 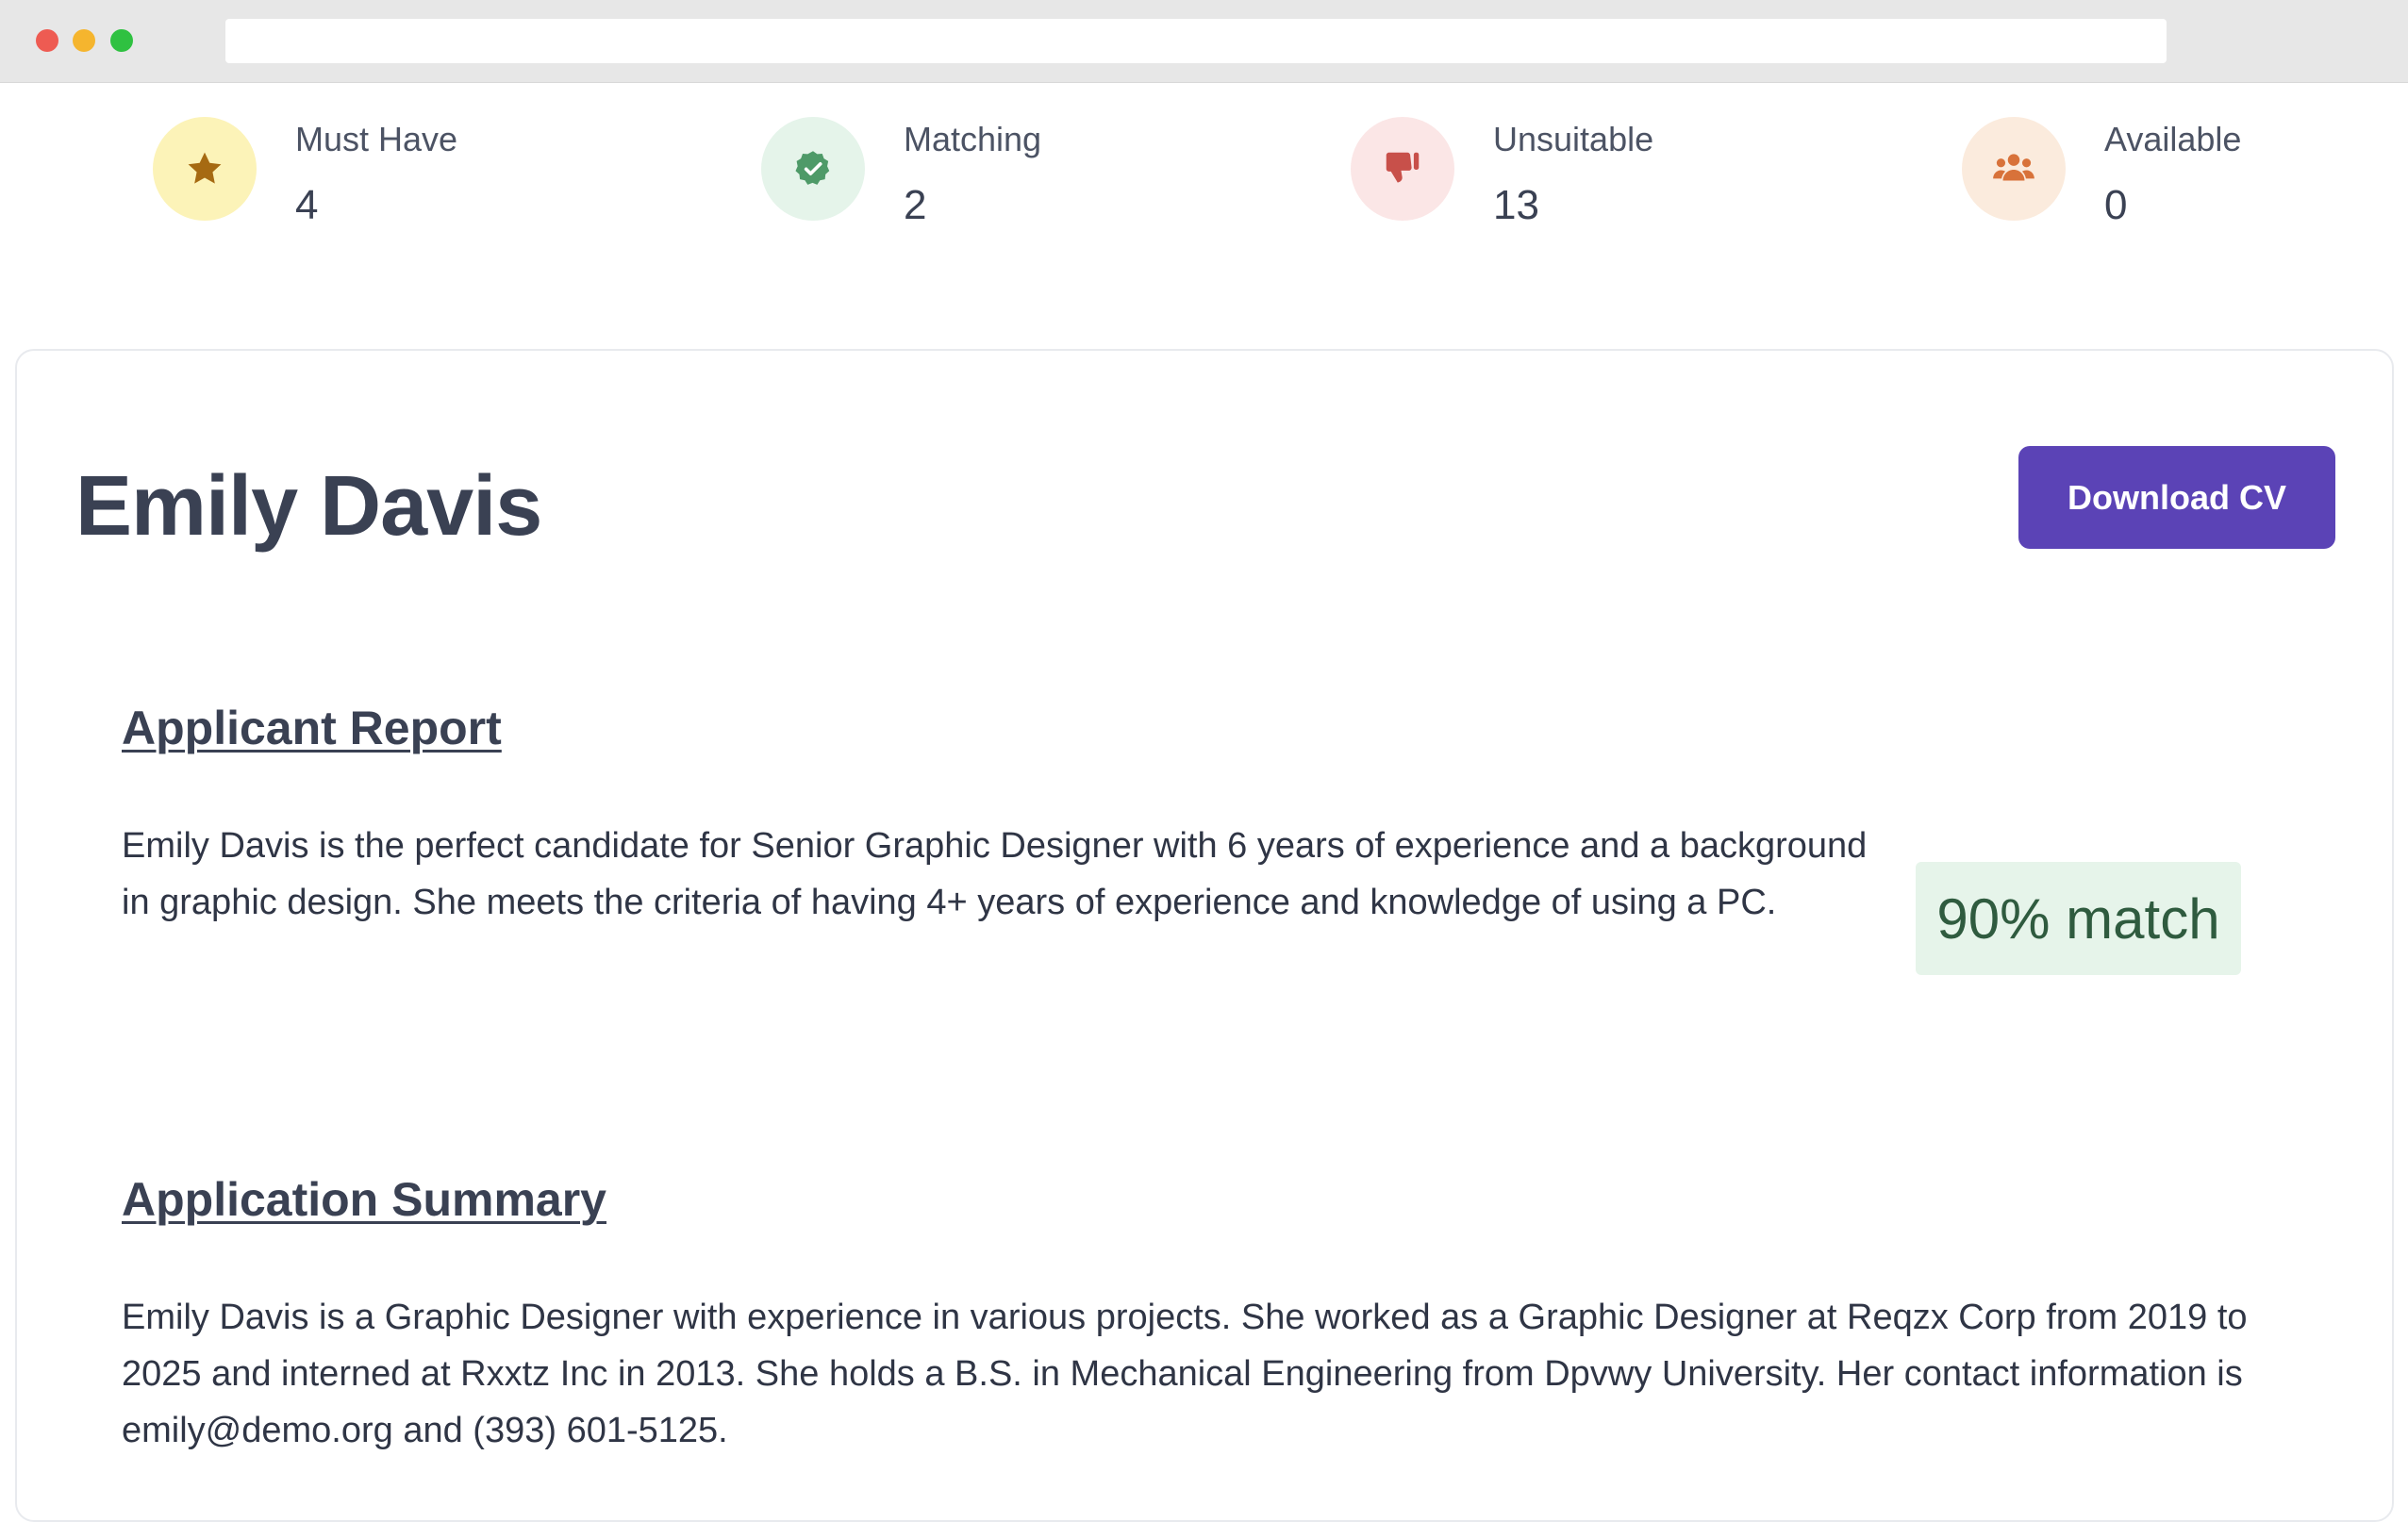 I want to click on candidate-name: Emily Davis, so click(x=308, y=506).